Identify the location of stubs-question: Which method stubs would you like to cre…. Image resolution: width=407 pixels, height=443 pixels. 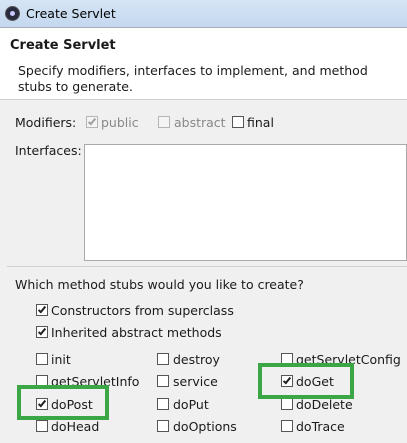
(159, 284).